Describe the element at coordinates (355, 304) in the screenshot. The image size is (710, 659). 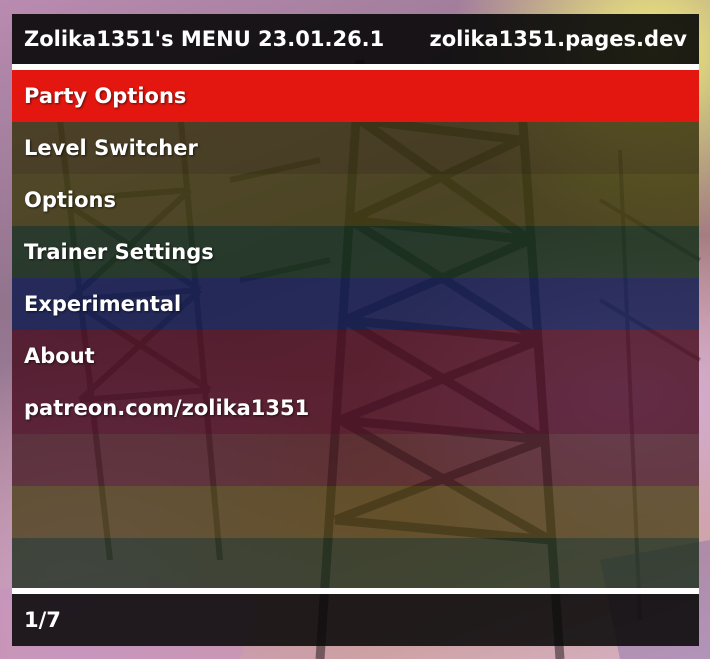
I see `menu-item-experimental: Experimental` at that location.